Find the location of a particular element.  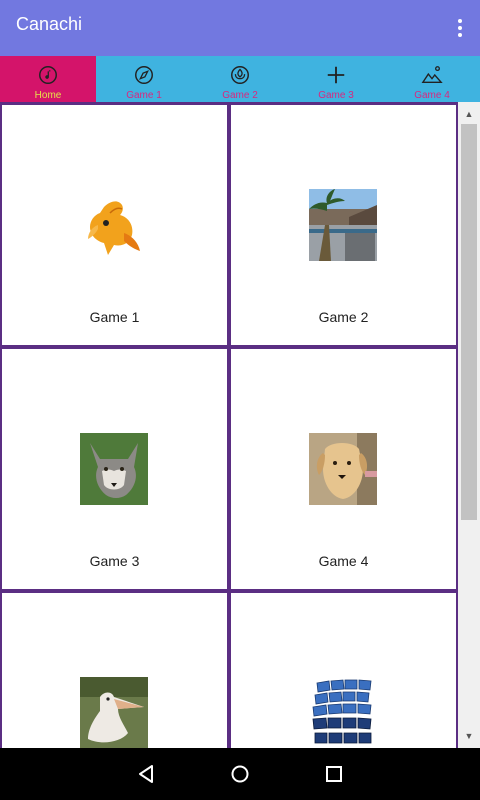

scrollbar: ▲ ▼ is located at coordinates (469, 425).